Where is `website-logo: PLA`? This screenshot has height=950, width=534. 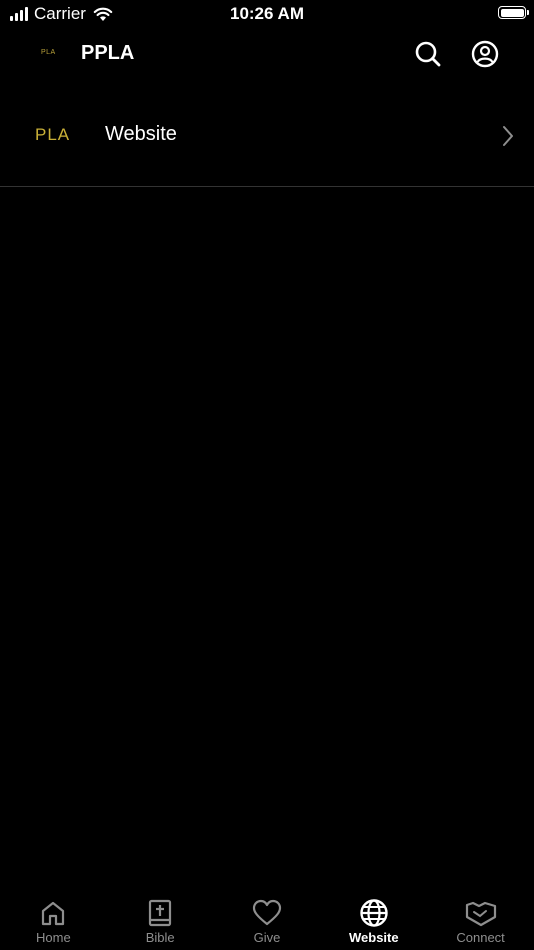
website-logo: PLA is located at coordinates (53, 134).